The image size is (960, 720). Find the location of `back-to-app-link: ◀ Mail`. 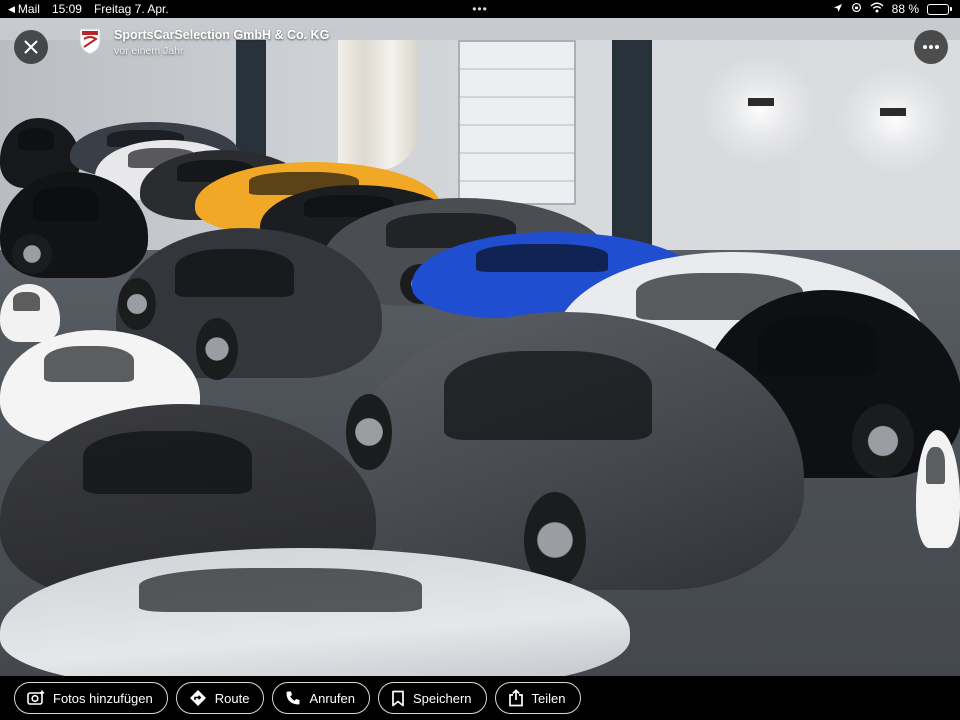

back-to-app-link: ◀ Mail is located at coordinates (24, 9).